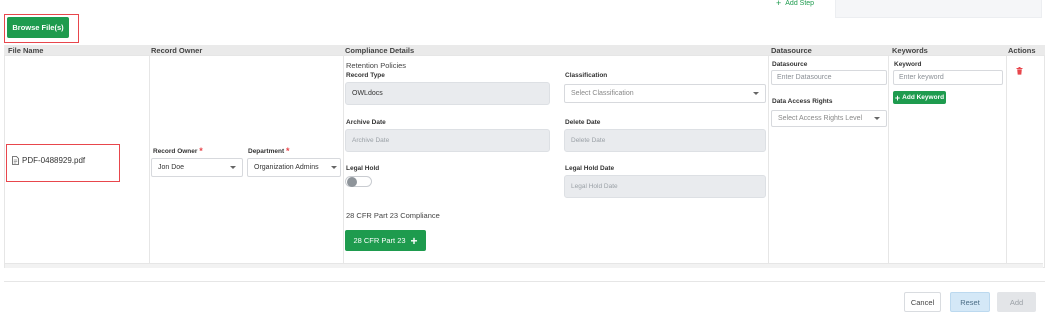  Describe the element at coordinates (447, 93) in the screenshot. I see `record-type-field: OWLdocs` at that location.